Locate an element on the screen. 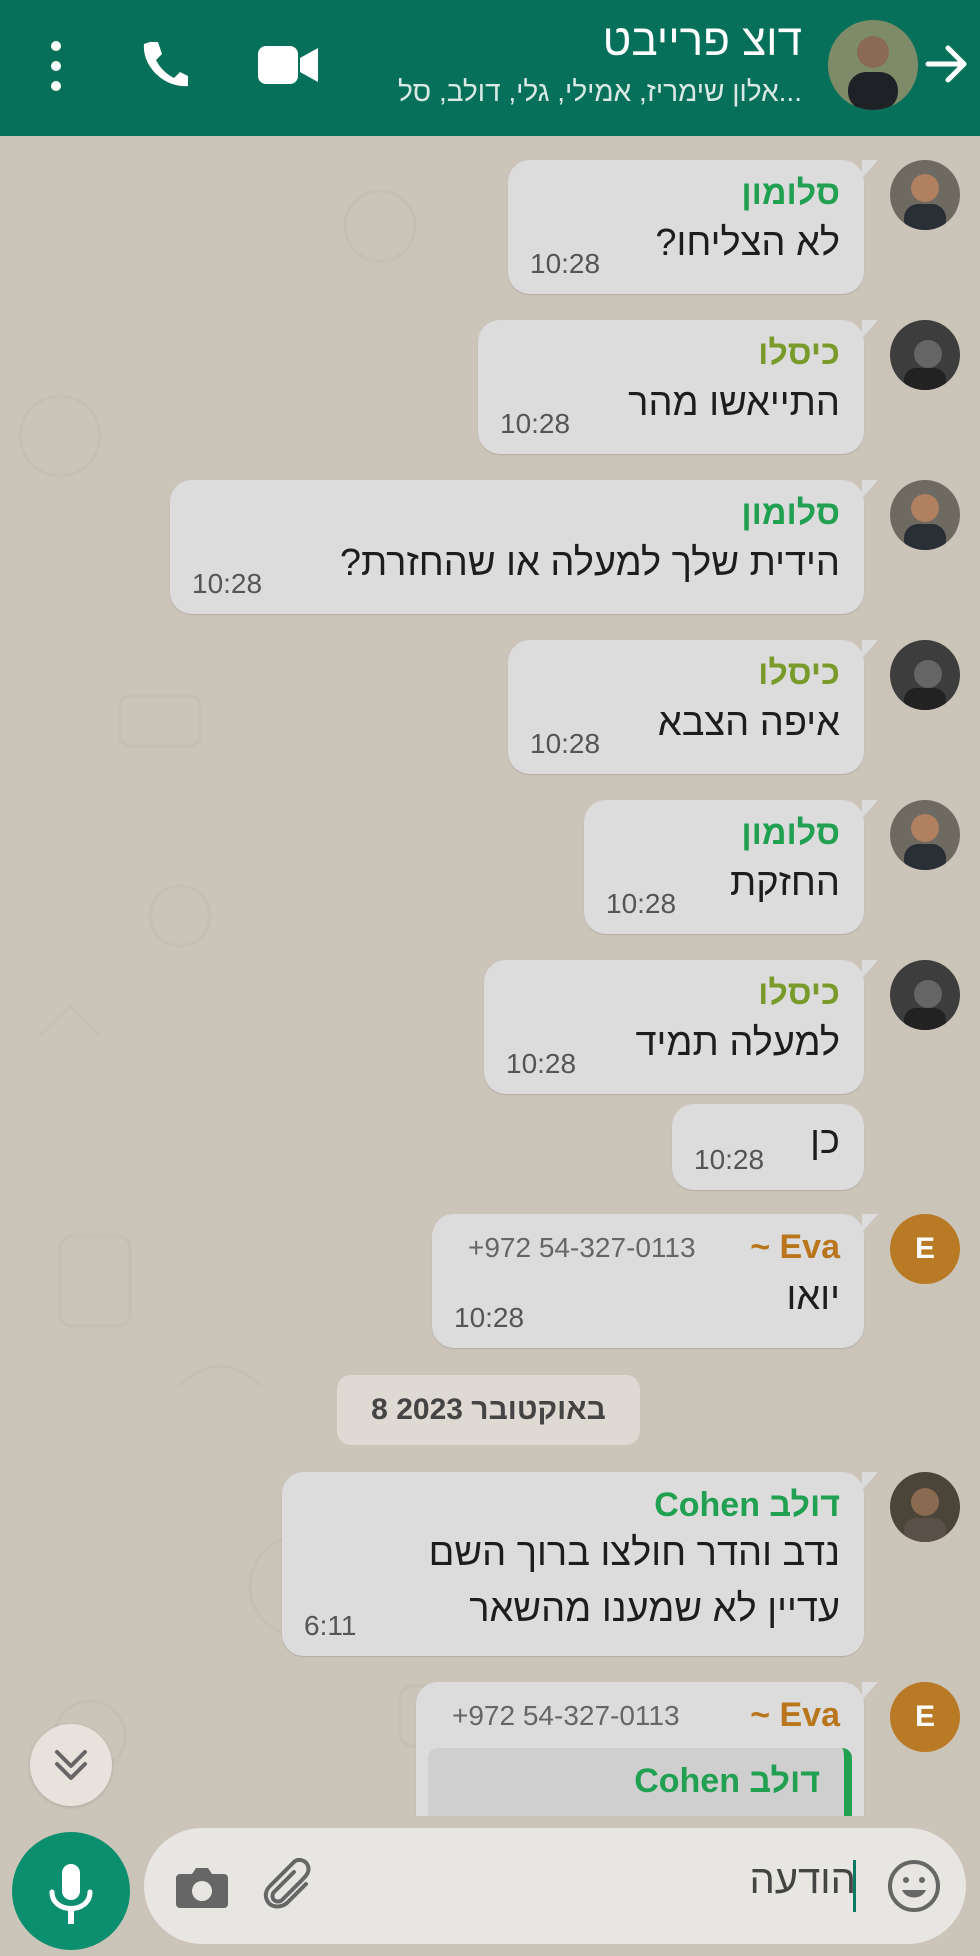  message-bubble: סלומון הידית שלך למעלה או שהחזרת? 10:28 is located at coordinates (524, 547).